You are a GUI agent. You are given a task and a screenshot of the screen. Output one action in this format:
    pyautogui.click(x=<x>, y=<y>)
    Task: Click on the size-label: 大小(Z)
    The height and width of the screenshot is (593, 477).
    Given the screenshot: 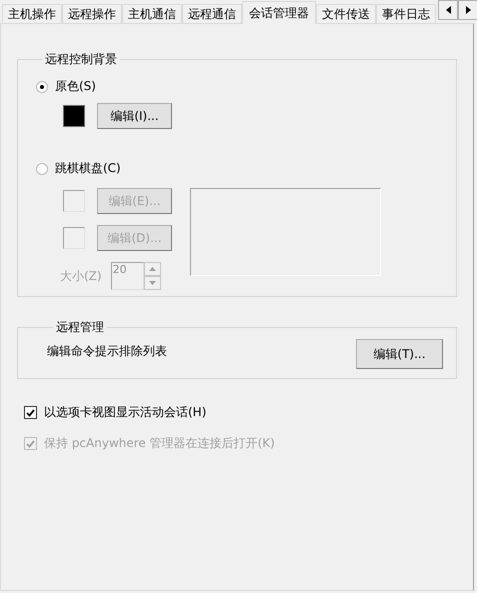 What is the action you would take?
    pyautogui.click(x=81, y=276)
    